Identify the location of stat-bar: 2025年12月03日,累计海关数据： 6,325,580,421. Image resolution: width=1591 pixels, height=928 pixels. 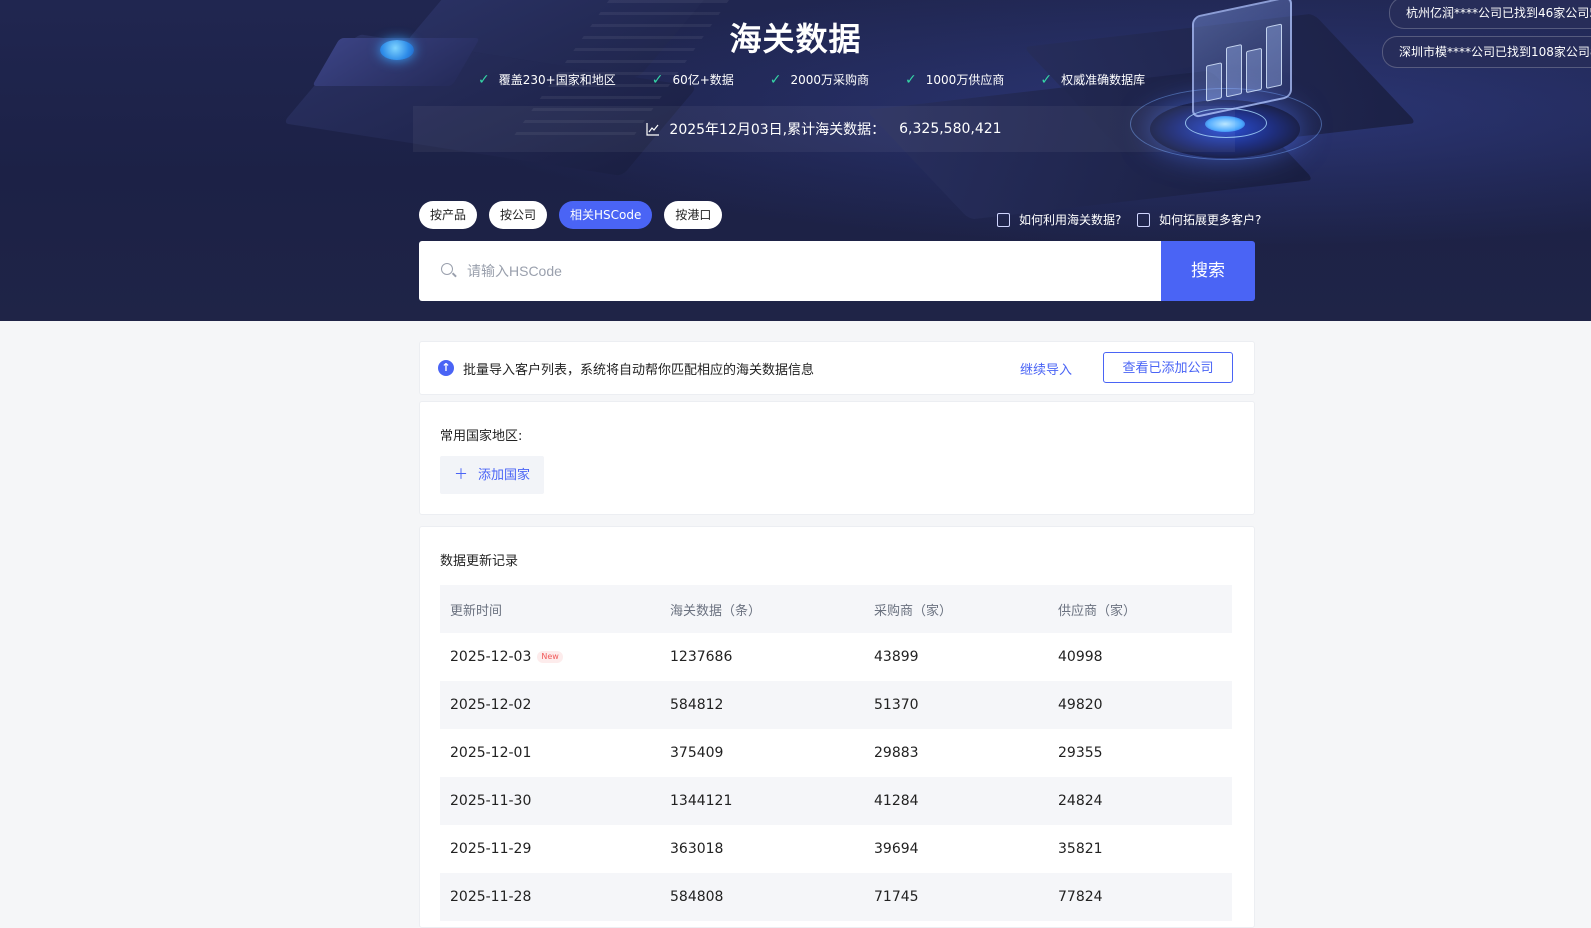
(824, 129).